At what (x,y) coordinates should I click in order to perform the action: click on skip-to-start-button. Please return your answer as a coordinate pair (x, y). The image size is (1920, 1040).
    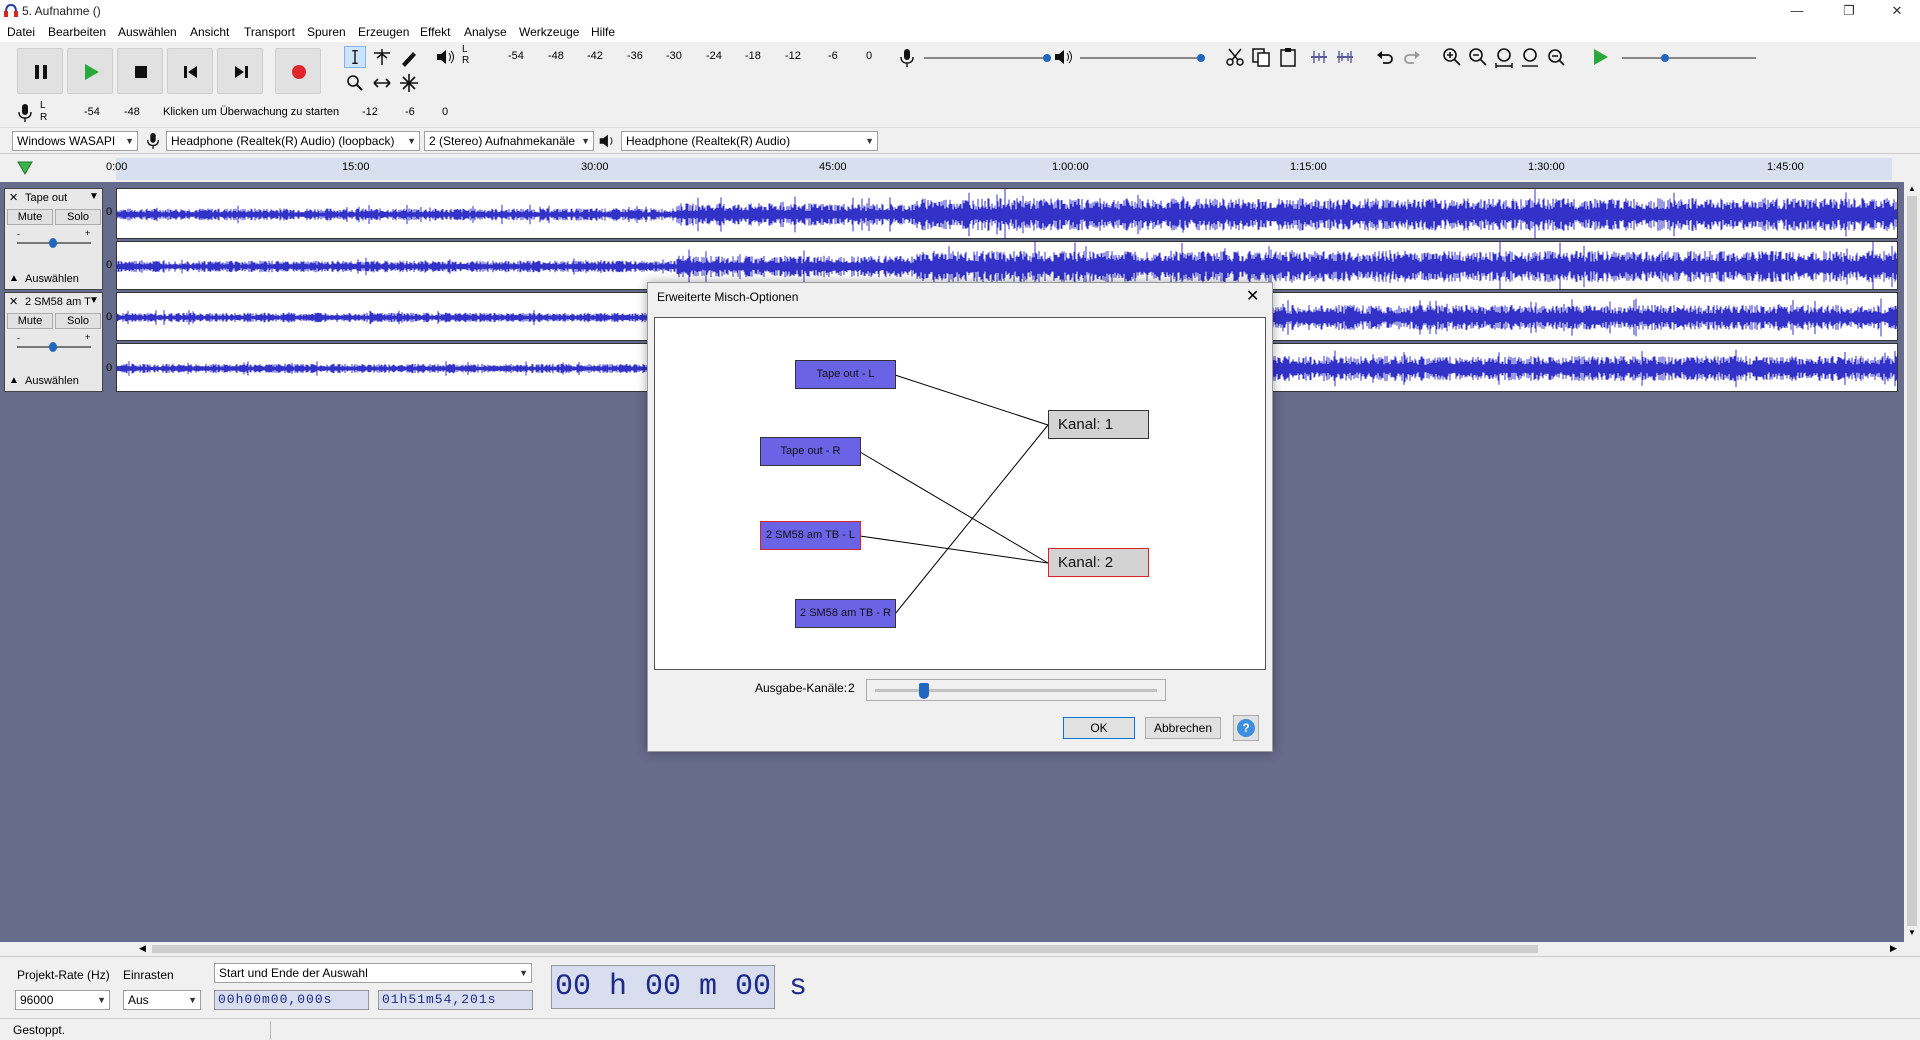
    Looking at the image, I should click on (190, 71).